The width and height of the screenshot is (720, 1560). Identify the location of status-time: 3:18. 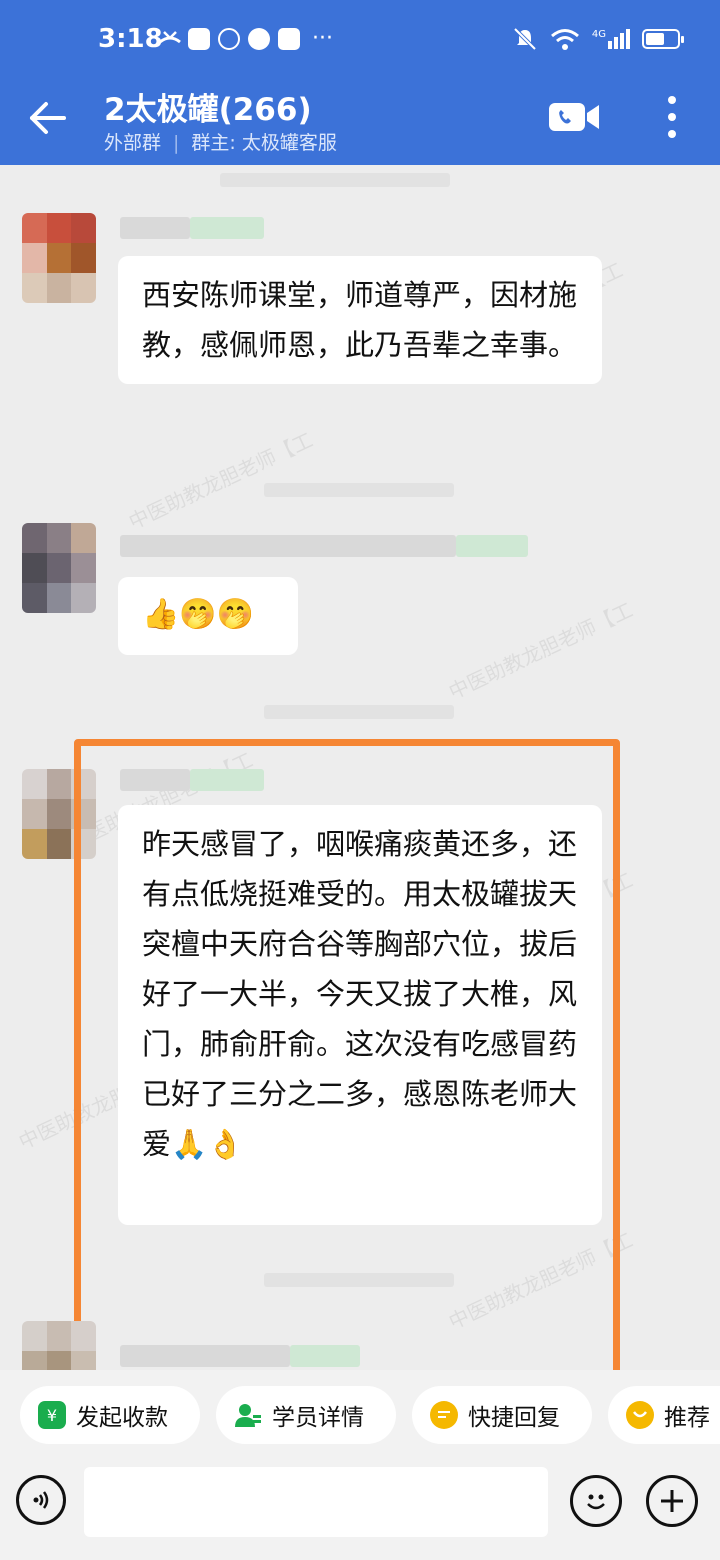
(130, 39).